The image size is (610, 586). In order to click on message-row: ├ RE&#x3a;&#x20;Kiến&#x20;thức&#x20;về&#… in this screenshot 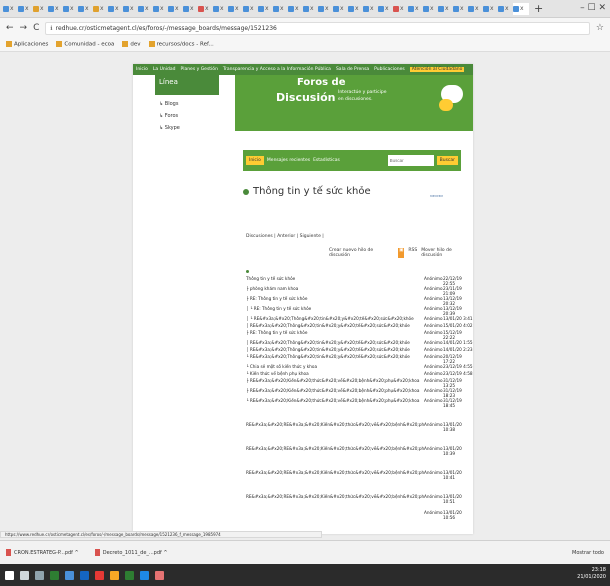, I will do `click(359, 393)`.